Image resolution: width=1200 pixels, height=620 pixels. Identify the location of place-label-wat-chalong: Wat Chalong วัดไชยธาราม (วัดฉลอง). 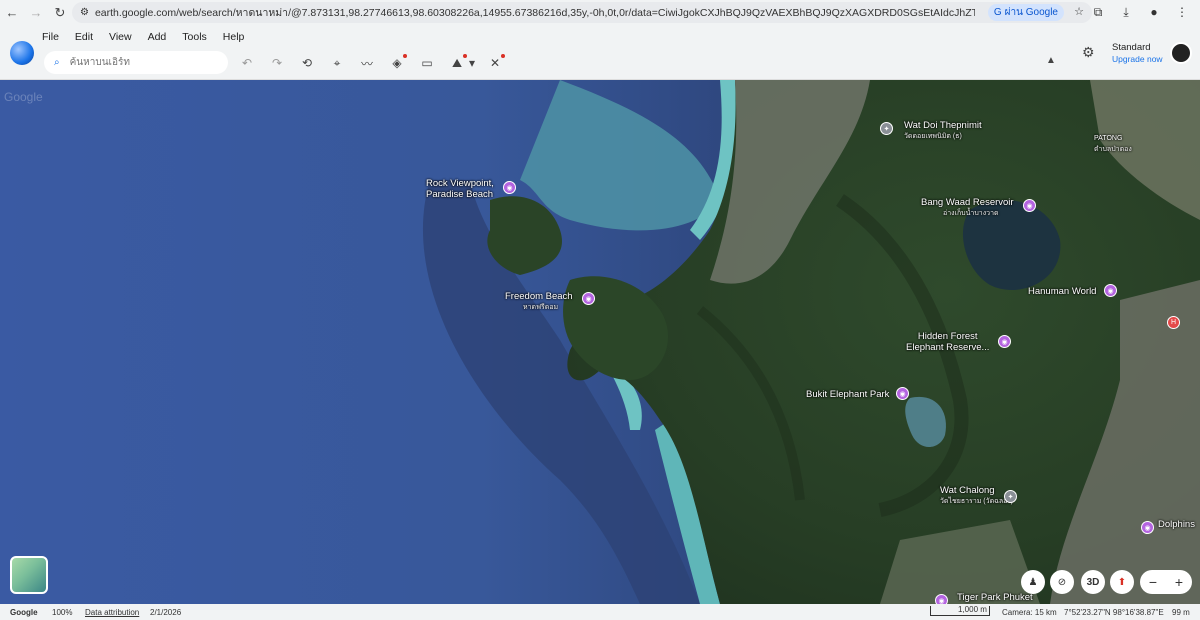
(976, 496).